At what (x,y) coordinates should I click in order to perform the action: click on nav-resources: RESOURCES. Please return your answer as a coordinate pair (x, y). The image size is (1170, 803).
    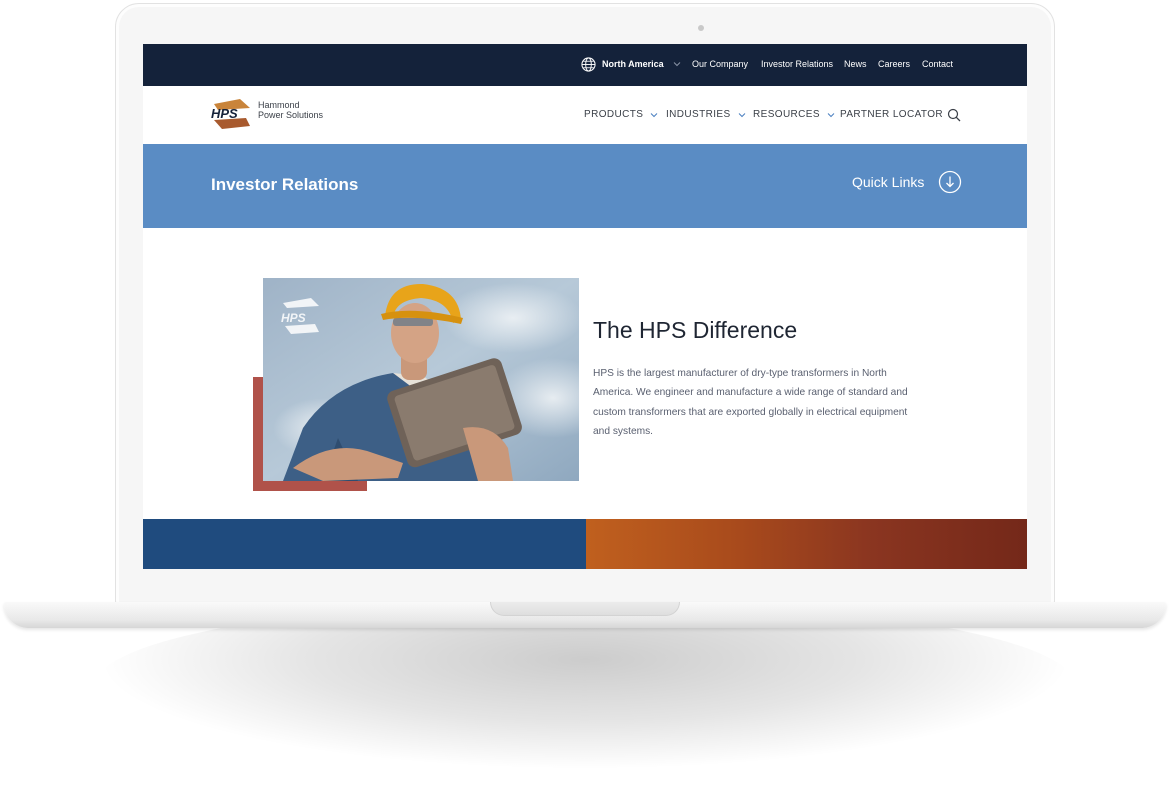
    Looking at the image, I should click on (794, 114).